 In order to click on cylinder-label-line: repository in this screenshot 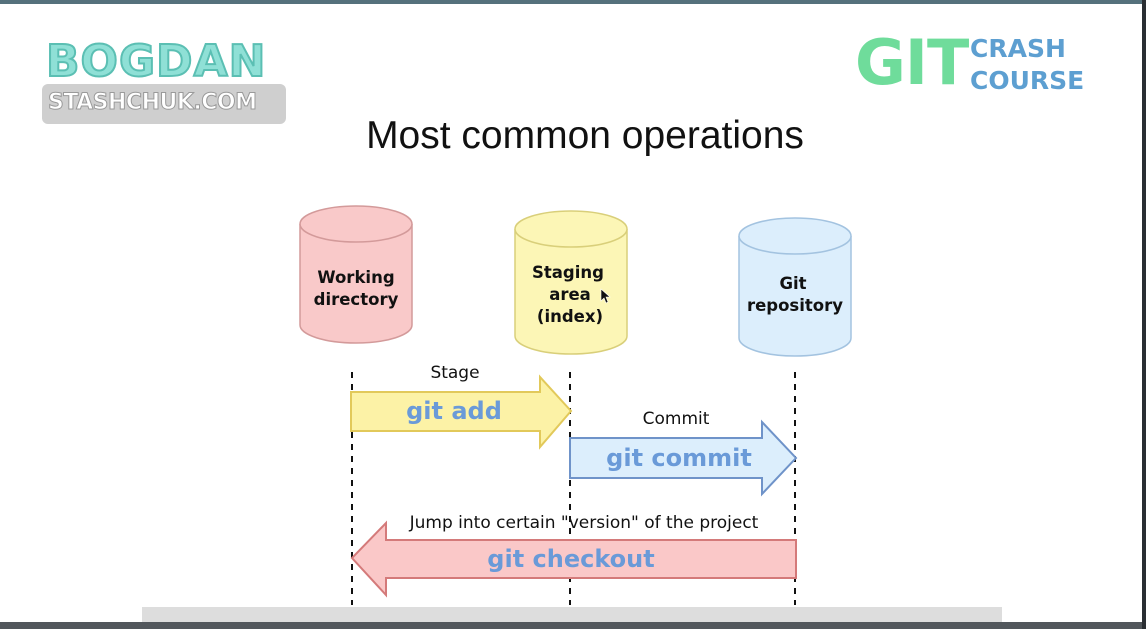, I will do `click(795, 305)`.